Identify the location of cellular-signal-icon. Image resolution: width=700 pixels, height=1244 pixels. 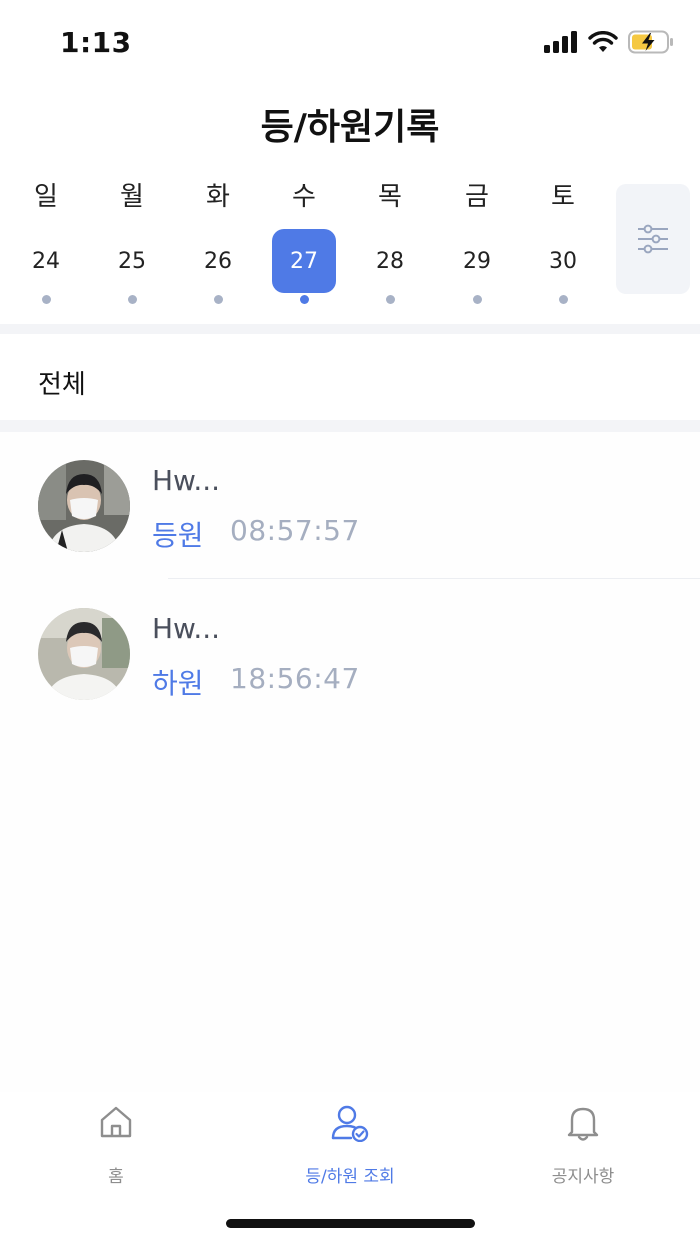
(560, 42).